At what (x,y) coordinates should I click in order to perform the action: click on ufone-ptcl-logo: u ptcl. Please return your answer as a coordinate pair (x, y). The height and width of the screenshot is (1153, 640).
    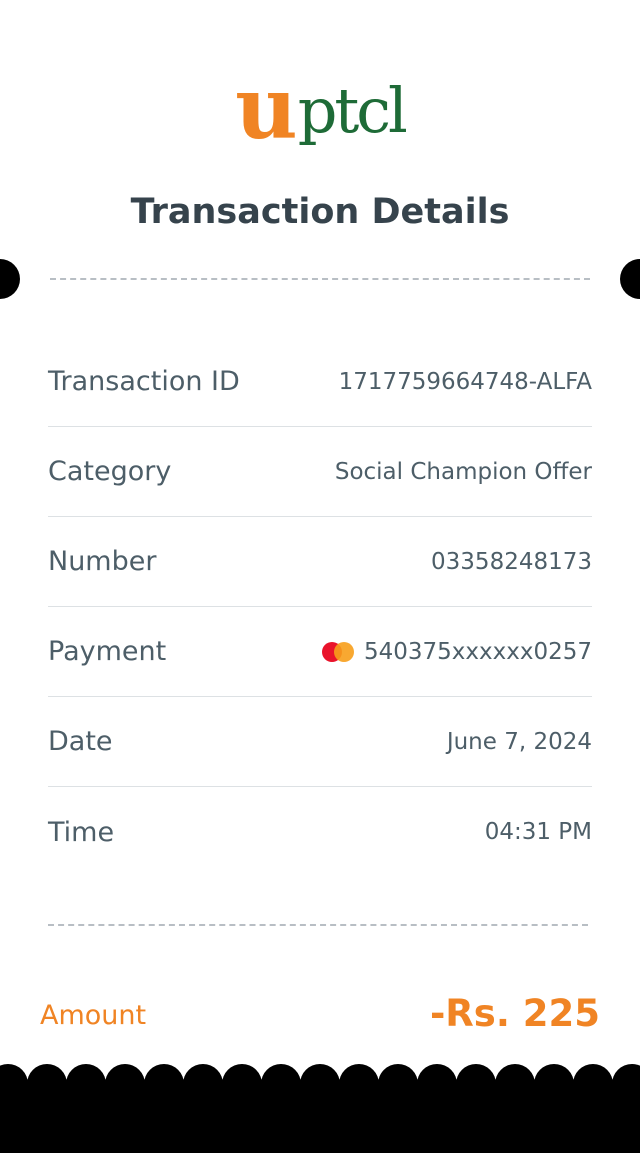
    Looking at the image, I should click on (320, 102).